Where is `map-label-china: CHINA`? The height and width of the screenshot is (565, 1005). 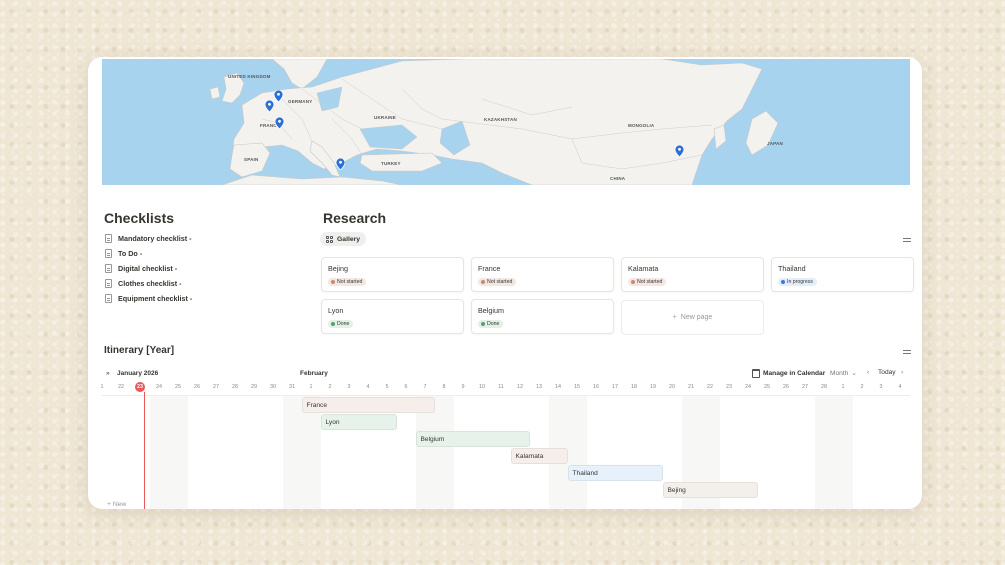 map-label-china: CHINA is located at coordinates (618, 178).